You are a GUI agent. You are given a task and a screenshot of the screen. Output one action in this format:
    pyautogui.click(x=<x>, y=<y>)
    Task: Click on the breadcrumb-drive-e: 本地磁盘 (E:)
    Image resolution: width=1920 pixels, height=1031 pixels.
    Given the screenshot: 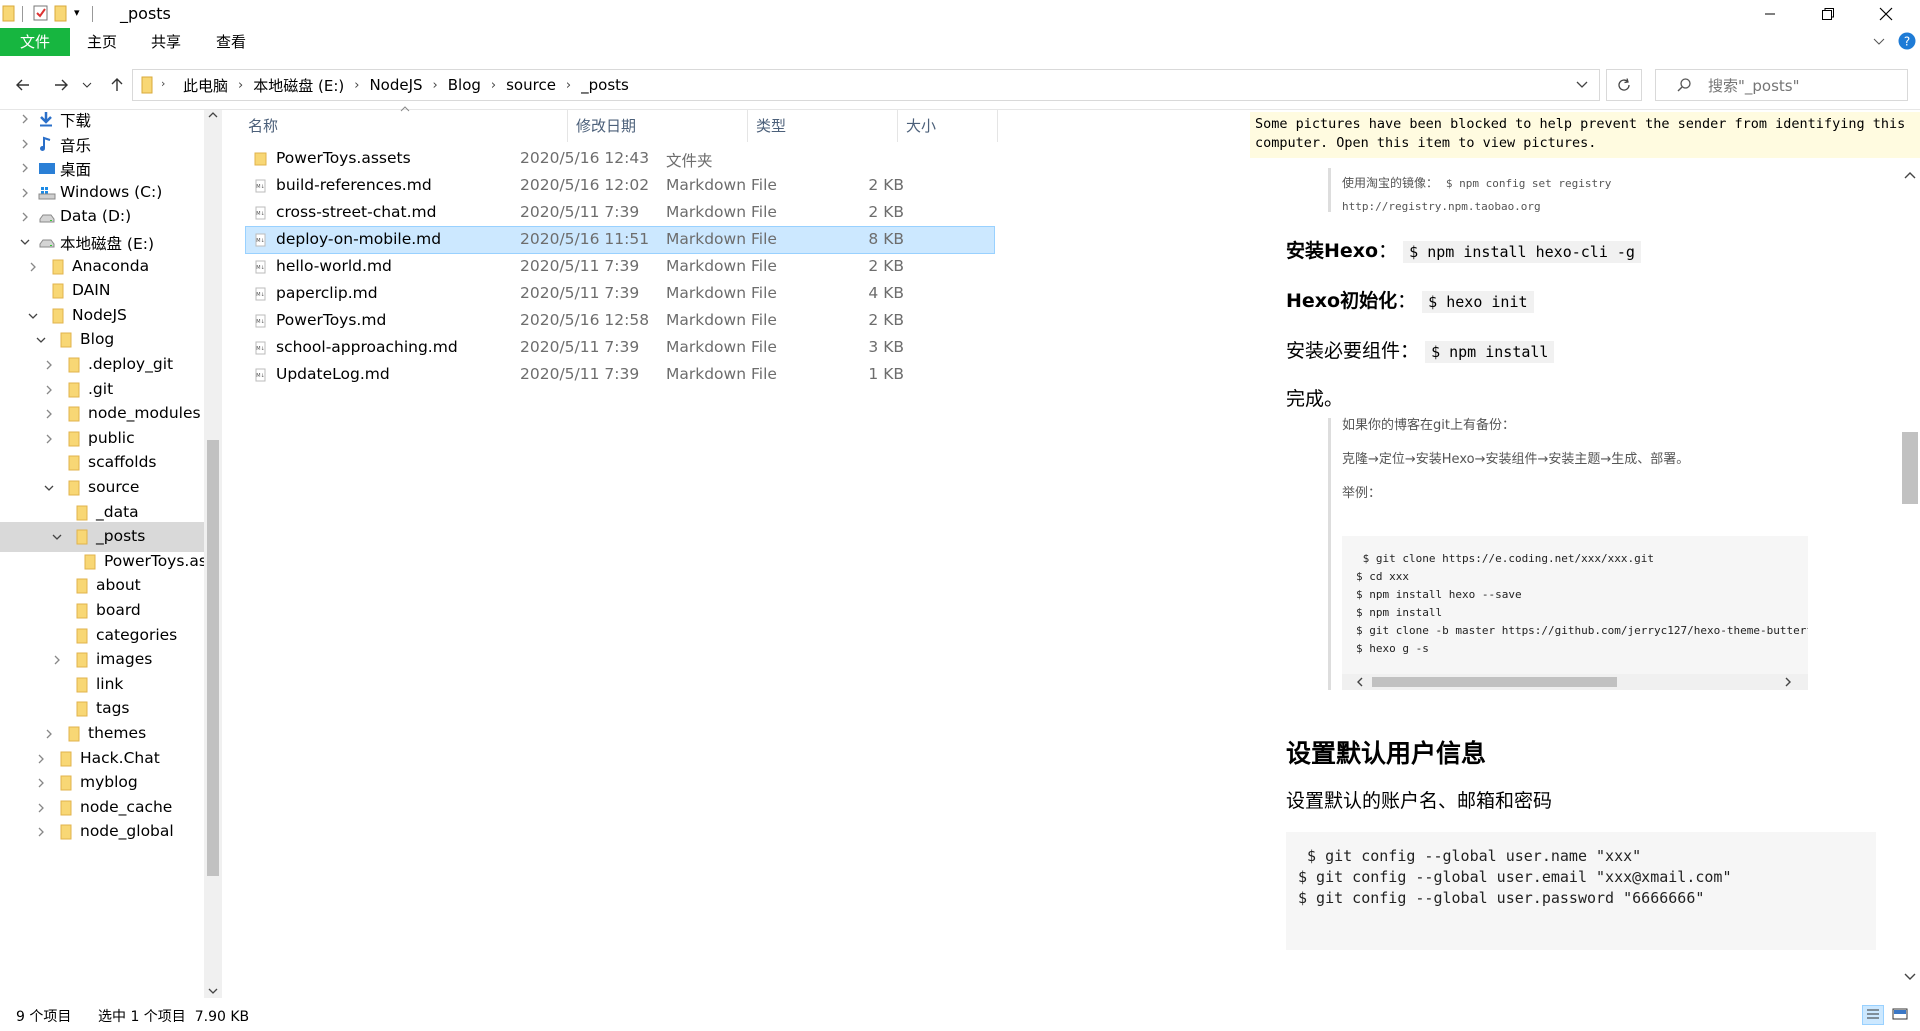 What is the action you would take?
    pyautogui.click(x=298, y=85)
    